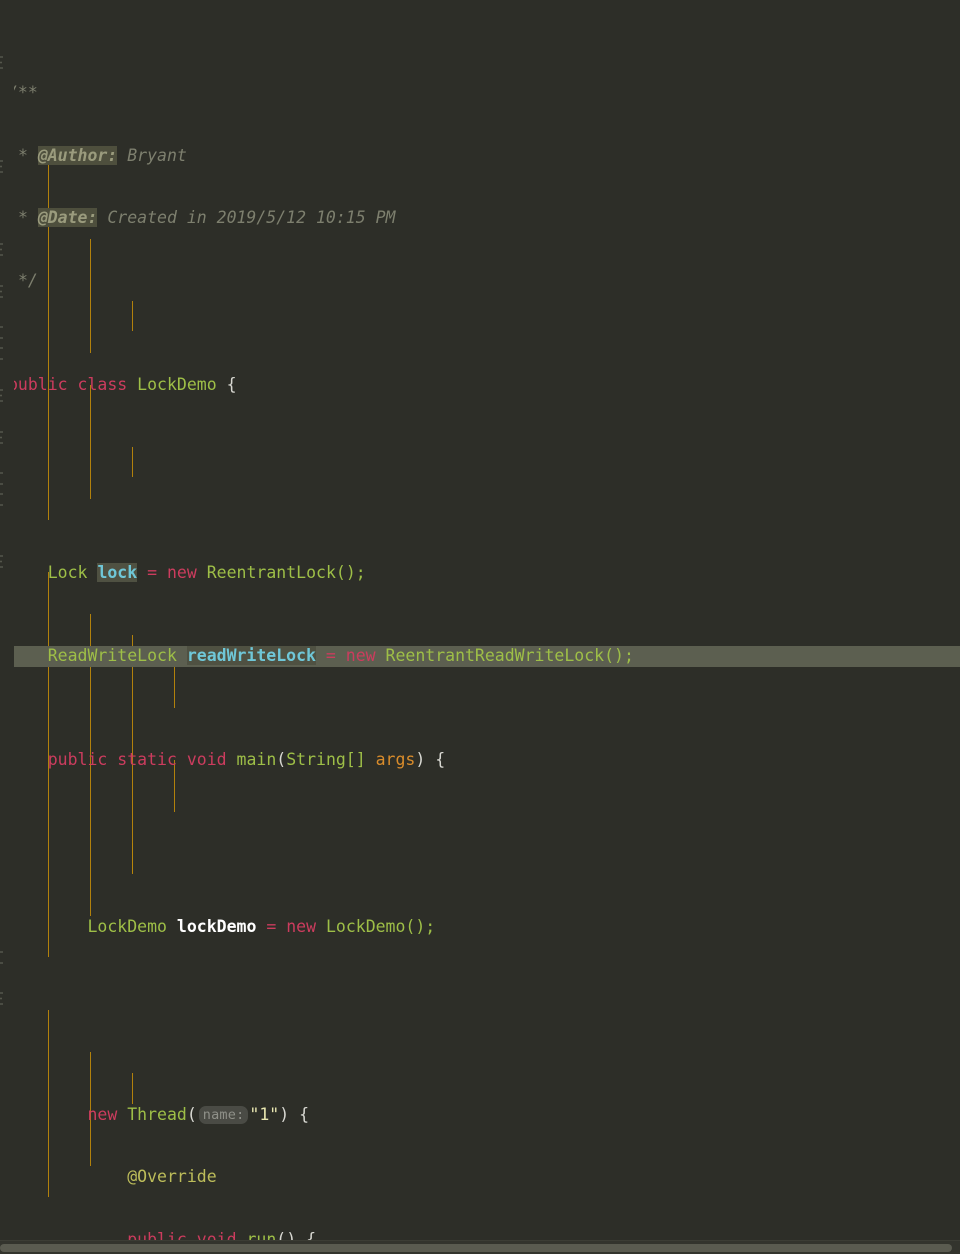 The height and width of the screenshot is (1254, 960). What do you see at coordinates (480, 927) in the screenshot?
I see `code-line: LockDemo lockDemo = new LockDemo();` at bounding box center [480, 927].